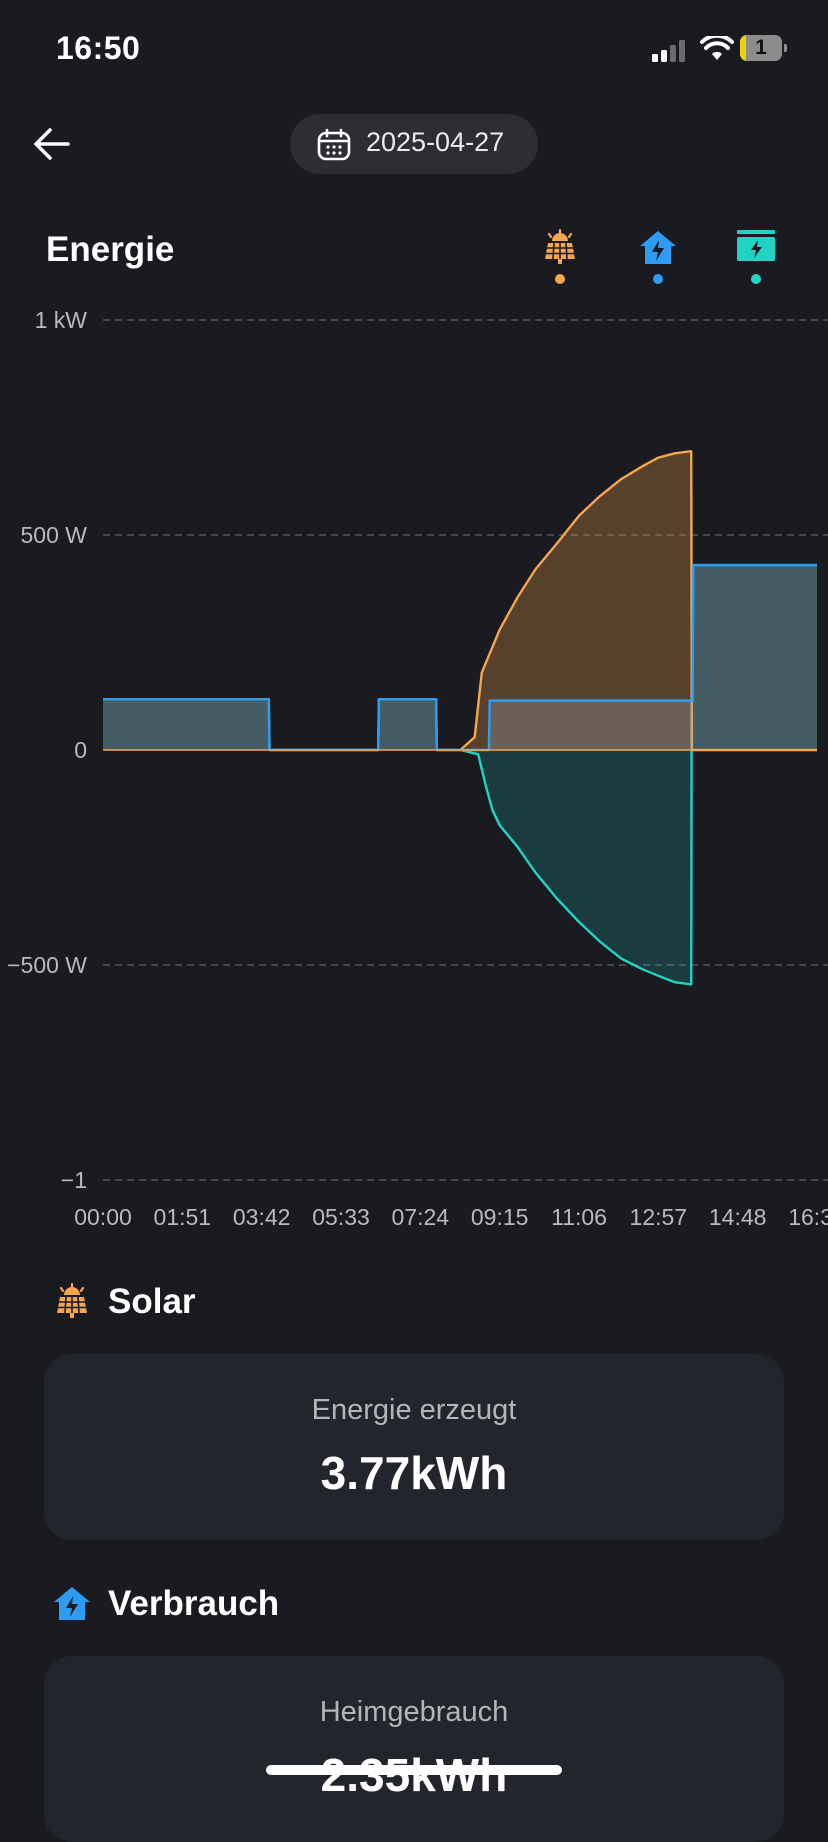 The image size is (828, 1842). I want to click on legend-battery-toggle, so click(756, 259).